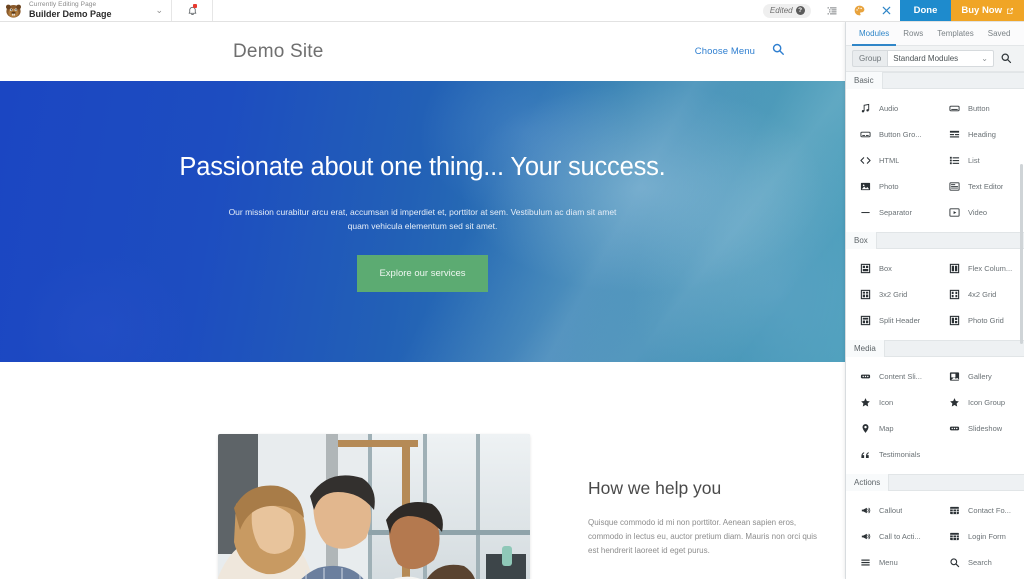  Describe the element at coordinates (865, 186) in the screenshot. I see `photo-icon` at that location.